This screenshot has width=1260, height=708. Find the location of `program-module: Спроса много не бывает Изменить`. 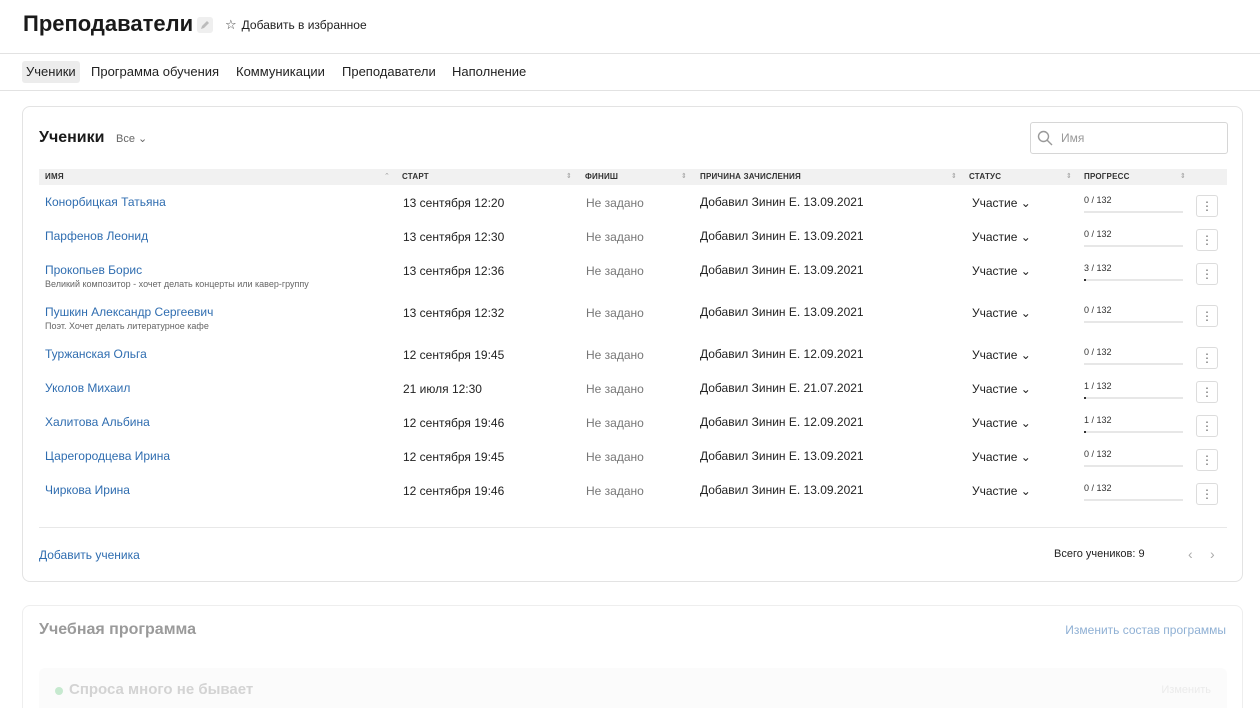

program-module: Спроса много не бывает Изменить is located at coordinates (633, 688).